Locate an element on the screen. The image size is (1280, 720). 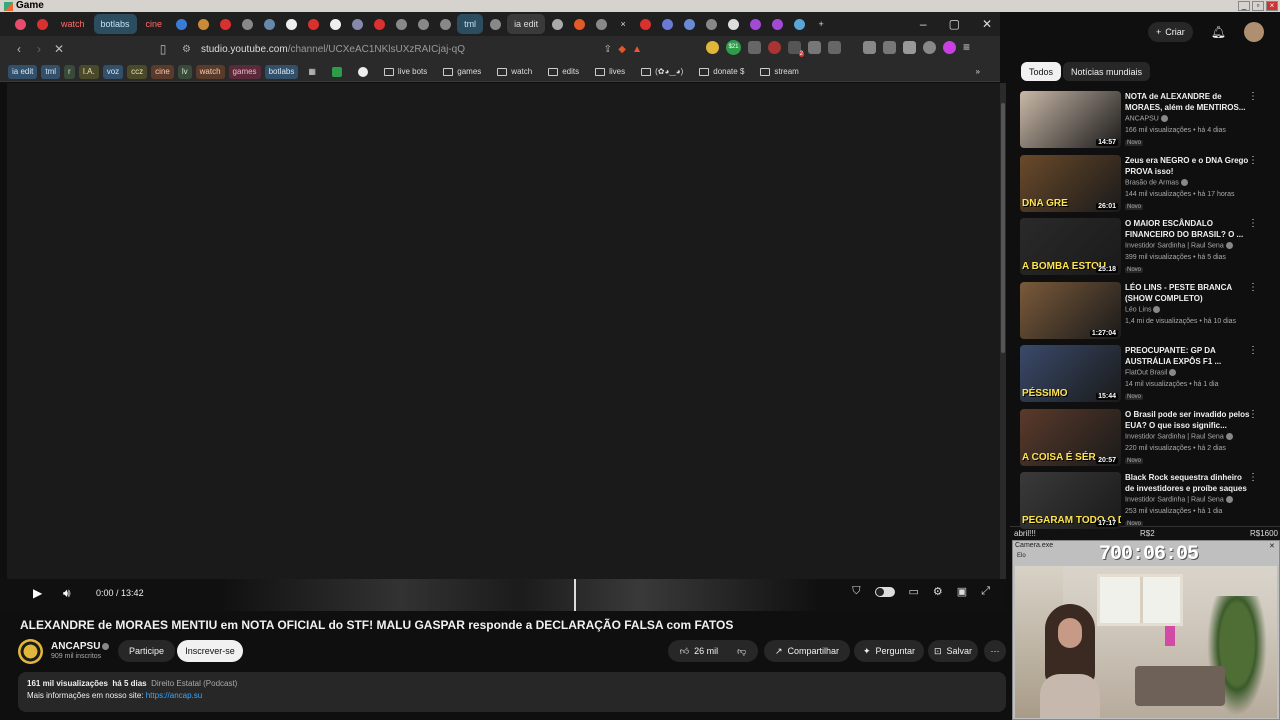
new-tab-icon: + is located at coordinates (821, 24).